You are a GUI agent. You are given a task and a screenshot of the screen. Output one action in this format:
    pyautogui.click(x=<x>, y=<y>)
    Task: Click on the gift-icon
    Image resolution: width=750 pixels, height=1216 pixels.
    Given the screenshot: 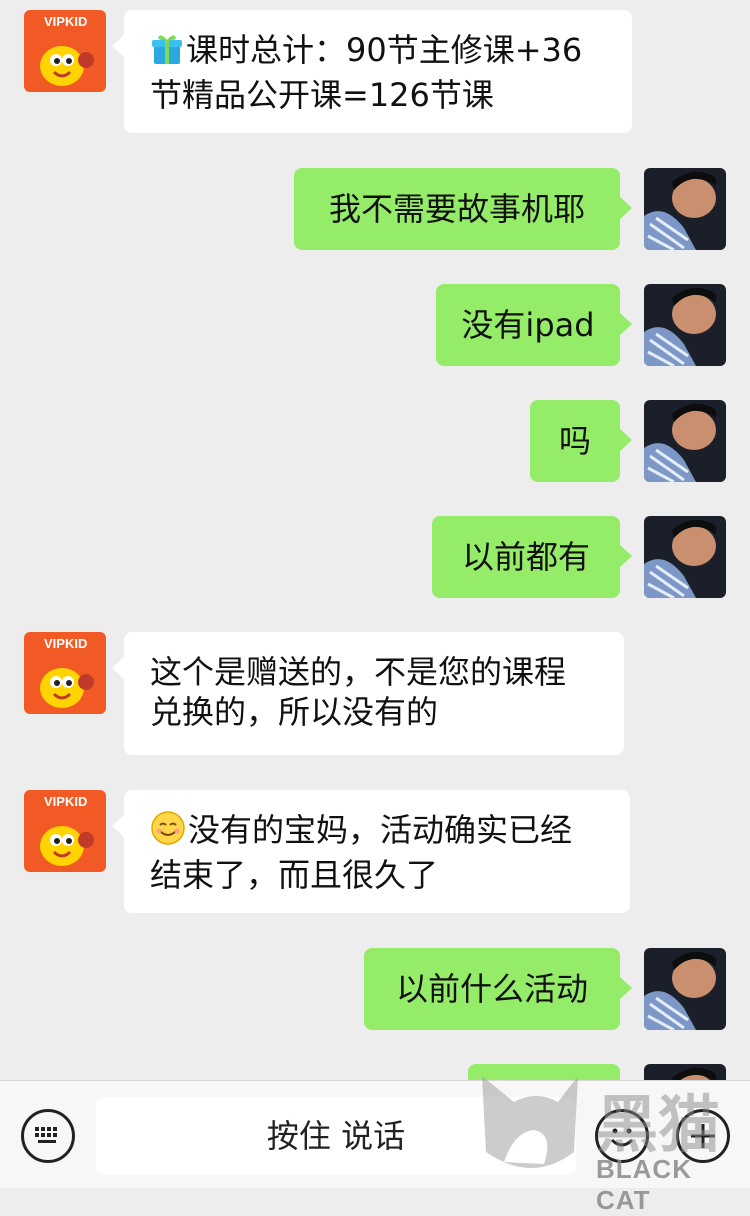 What is the action you would take?
    pyautogui.click(x=167, y=53)
    